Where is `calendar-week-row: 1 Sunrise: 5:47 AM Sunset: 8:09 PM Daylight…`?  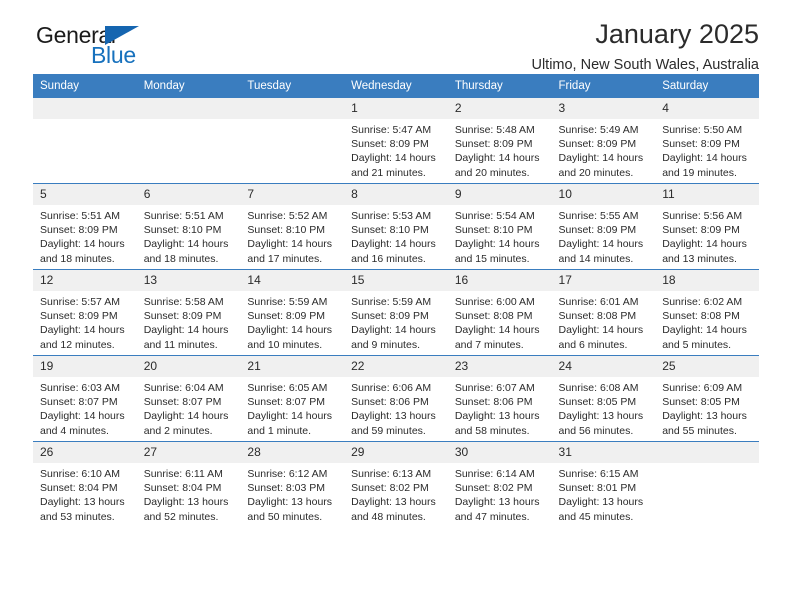
calendar-week-row: 1 Sunrise: 5:47 AM Sunset: 8:09 PM Daylight… is located at coordinates (396, 140).